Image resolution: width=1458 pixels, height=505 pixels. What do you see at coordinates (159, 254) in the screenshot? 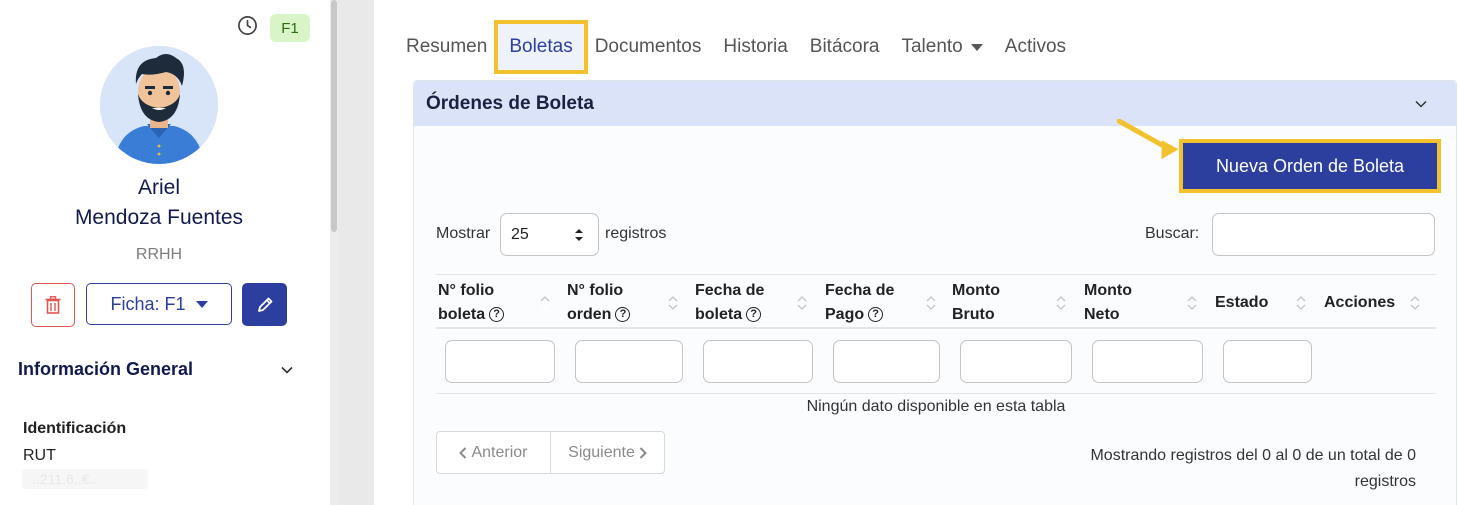
I see `employee-department: RRHH` at bounding box center [159, 254].